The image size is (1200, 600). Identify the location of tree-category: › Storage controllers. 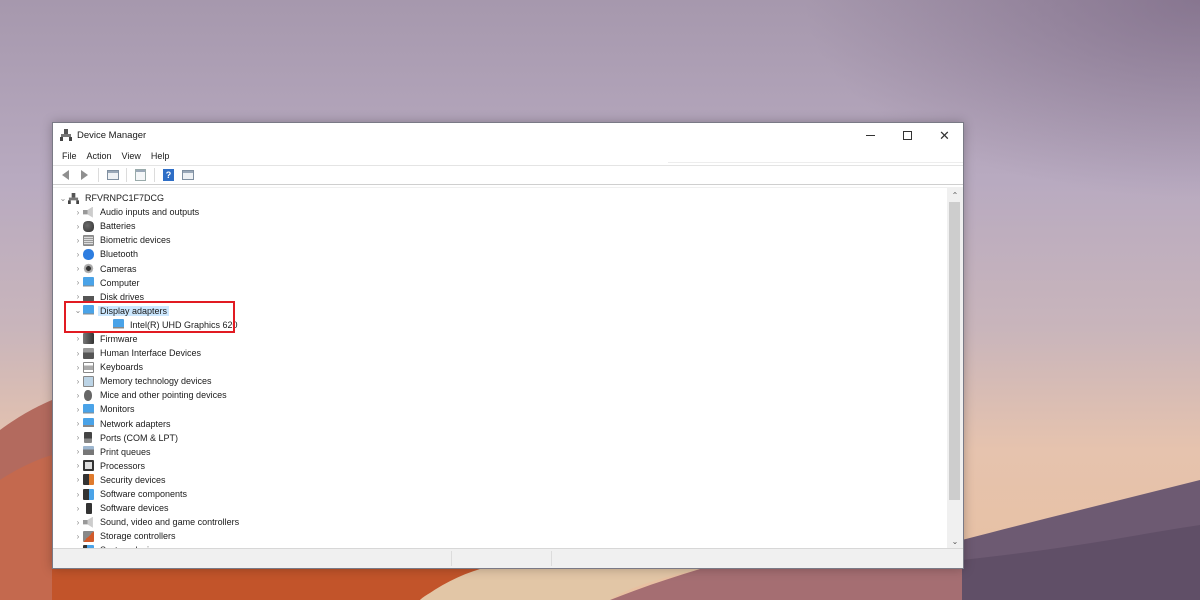
(500, 536).